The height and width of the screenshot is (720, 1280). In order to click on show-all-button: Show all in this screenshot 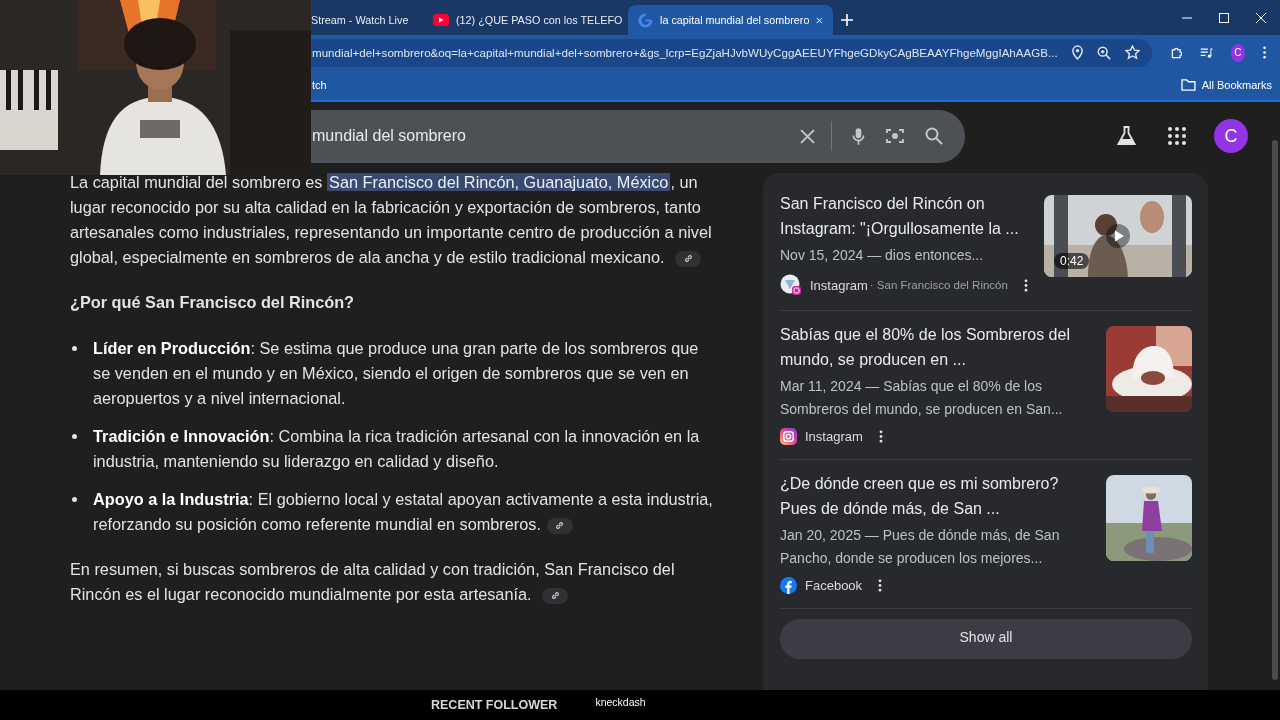, I will do `click(986, 639)`.